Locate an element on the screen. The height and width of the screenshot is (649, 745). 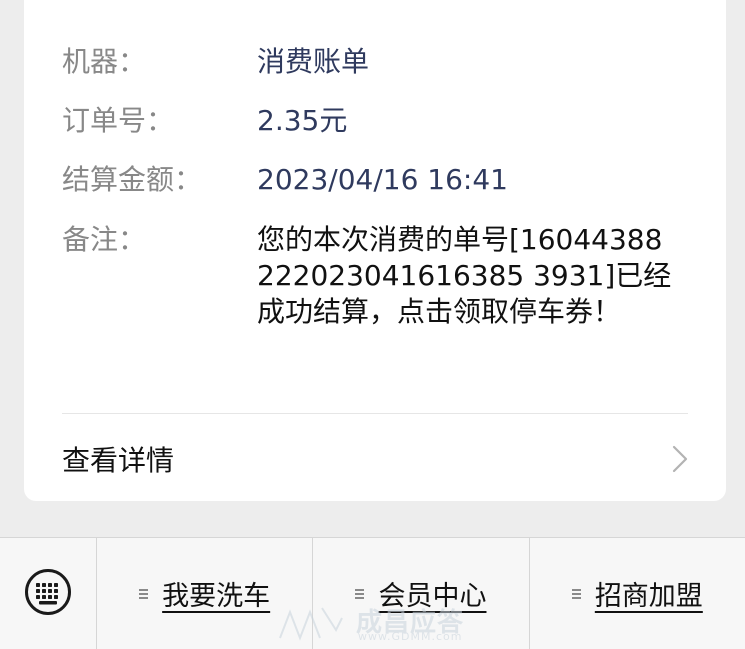
menu-item-label: 会员中心 is located at coordinates (432, 596).